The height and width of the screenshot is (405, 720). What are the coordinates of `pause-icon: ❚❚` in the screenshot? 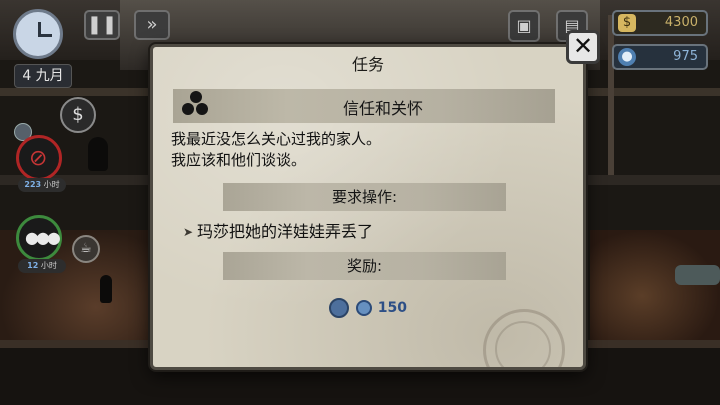 It's located at (102, 24).